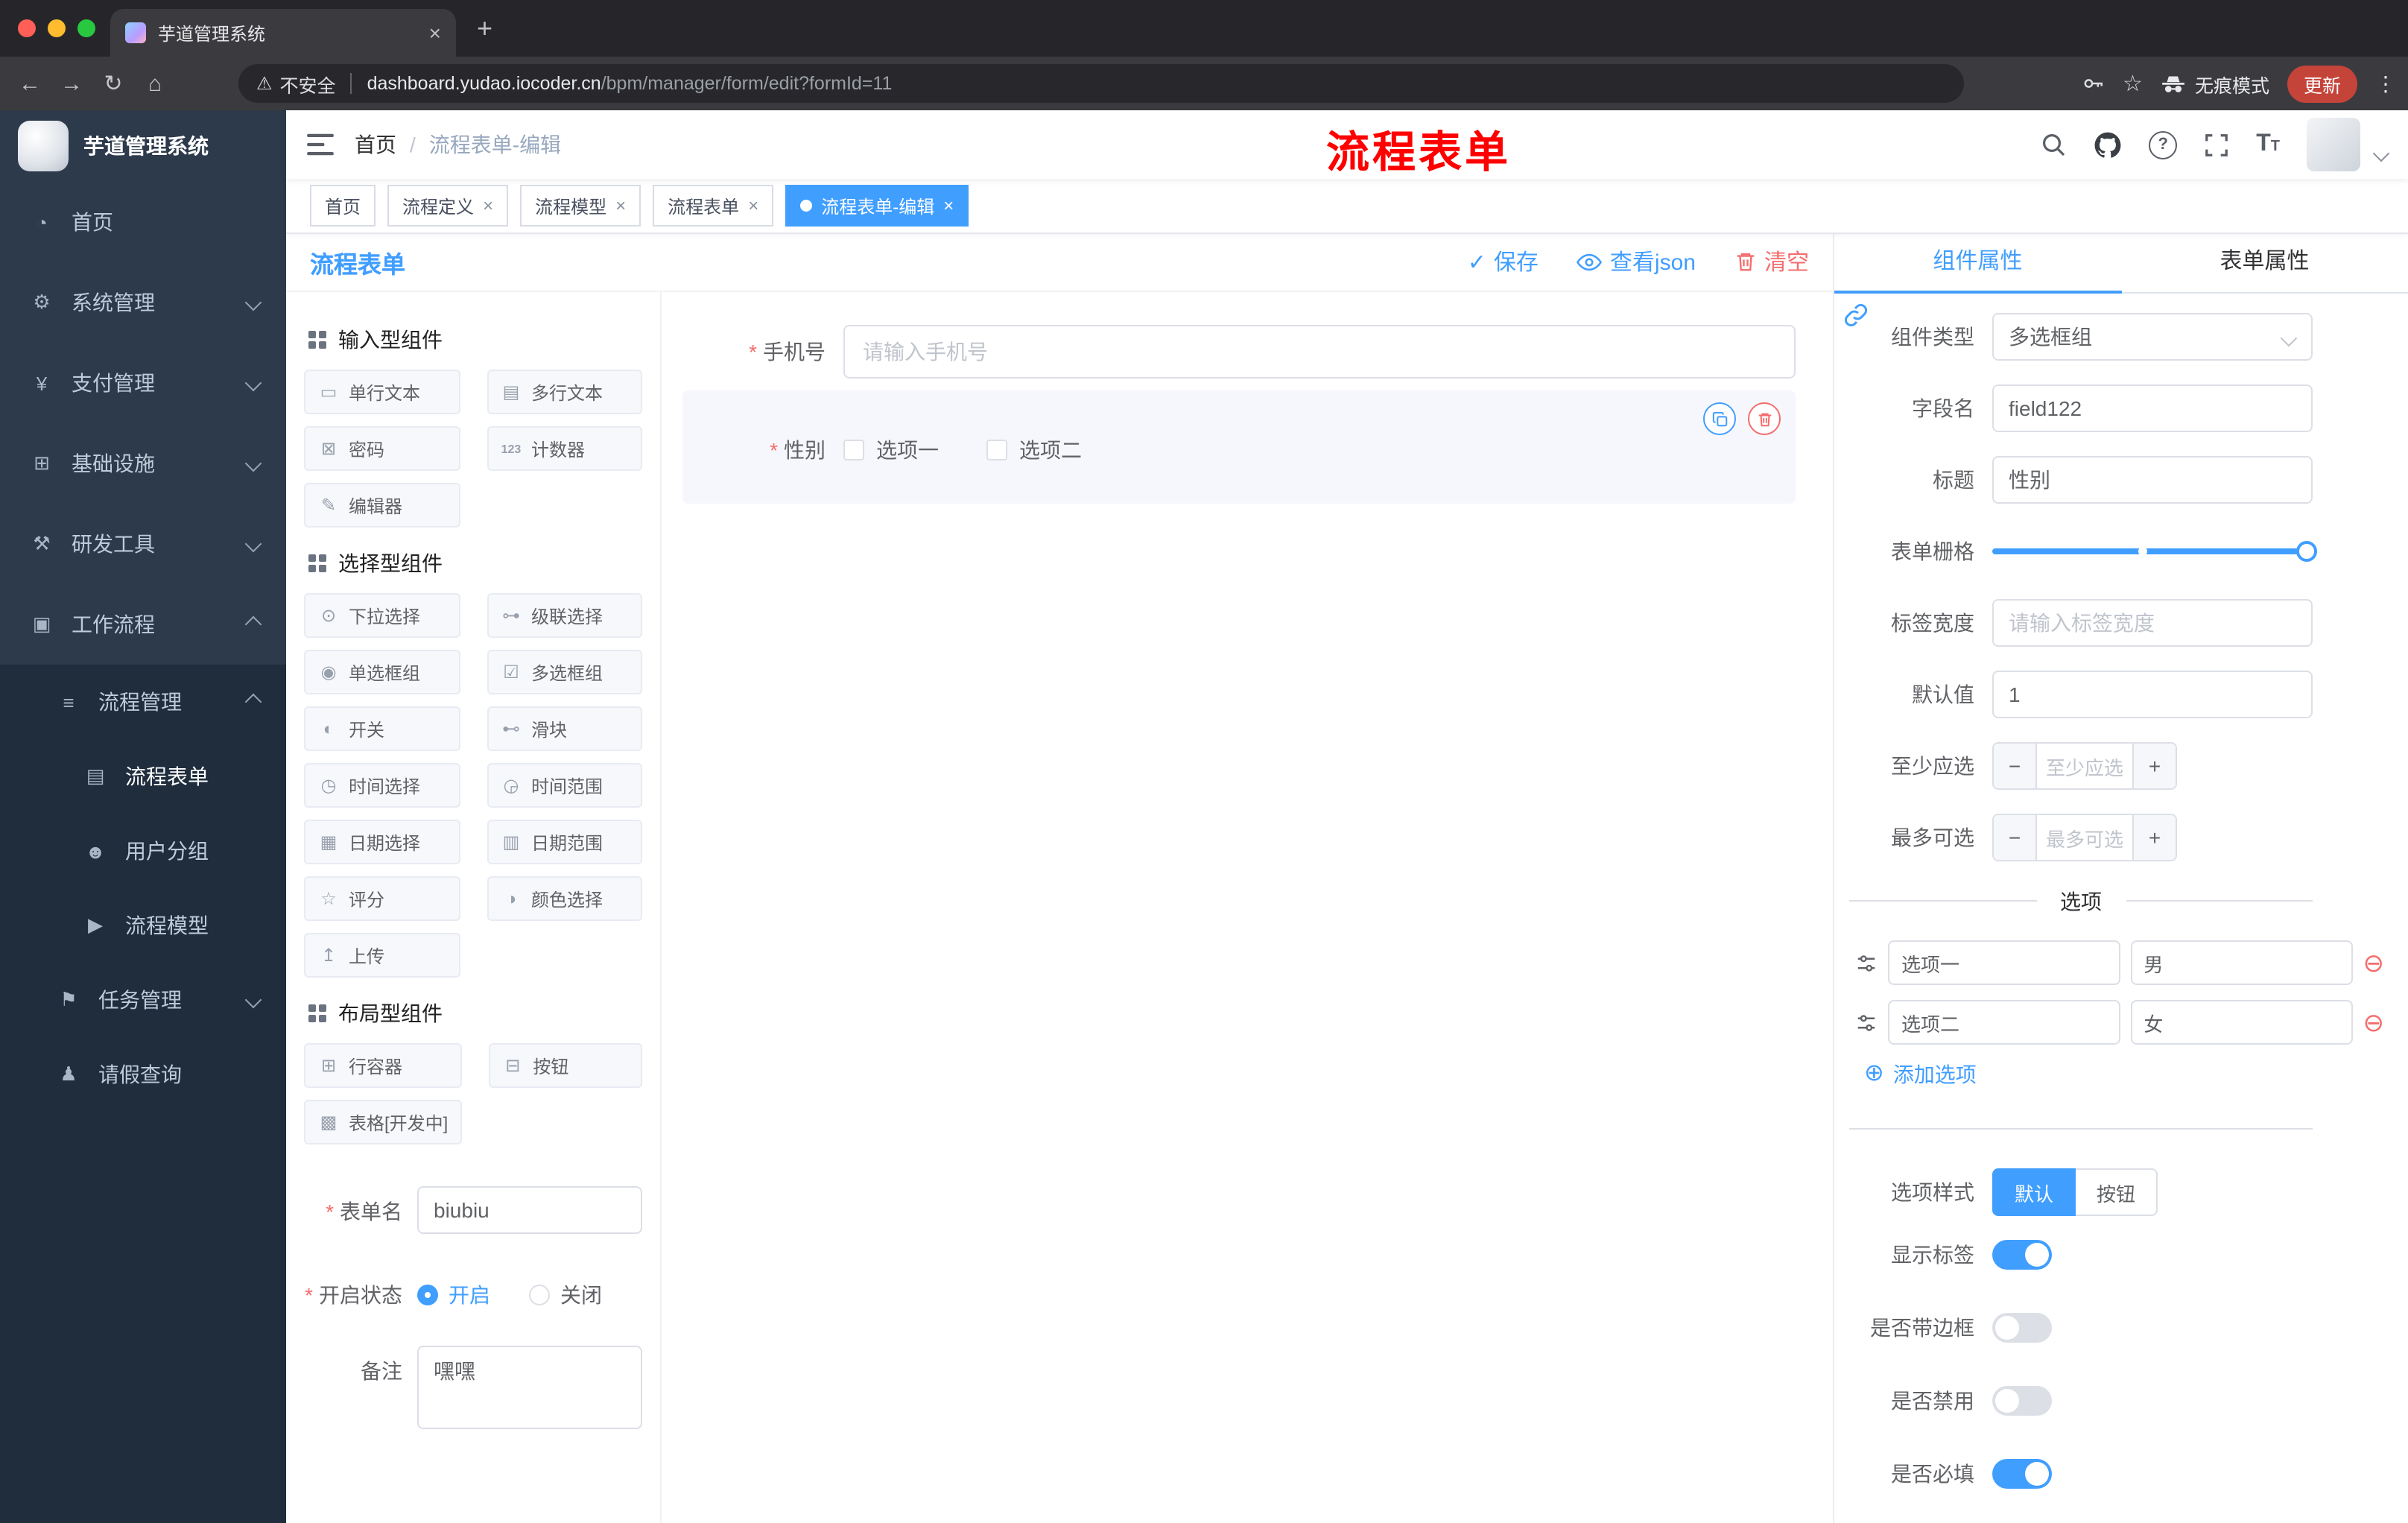 This screenshot has height=1523, width=2408. Describe the element at coordinates (308, 83) in the screenshot. I see `security-label: 不安全` at that location.